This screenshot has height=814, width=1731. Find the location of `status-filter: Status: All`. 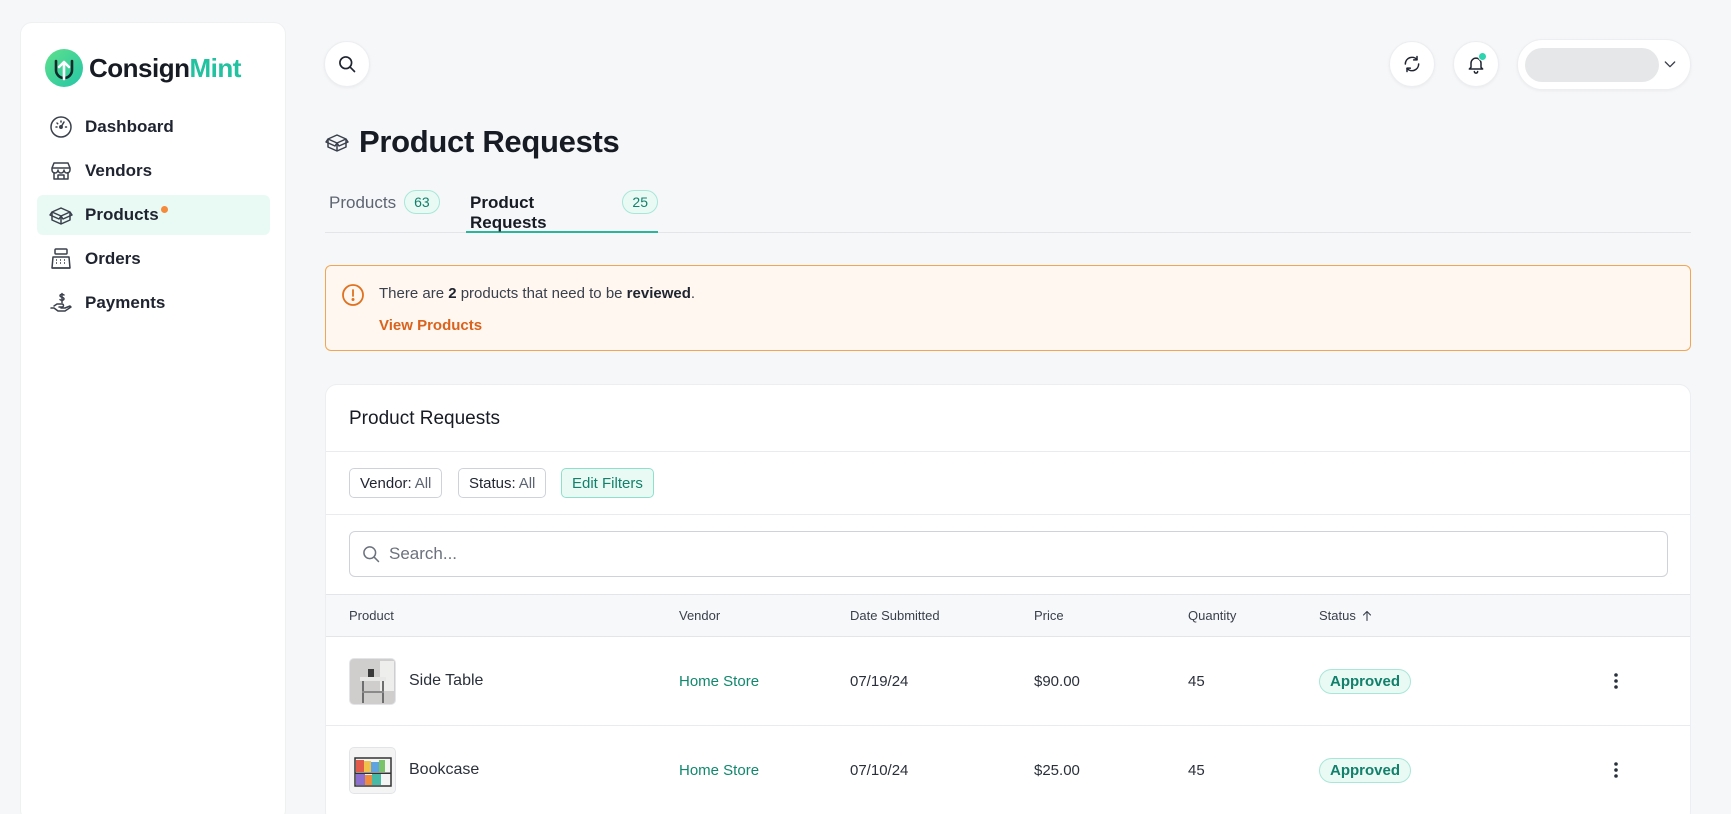

status-filter: Status: All is located at coordinates (502, 483).